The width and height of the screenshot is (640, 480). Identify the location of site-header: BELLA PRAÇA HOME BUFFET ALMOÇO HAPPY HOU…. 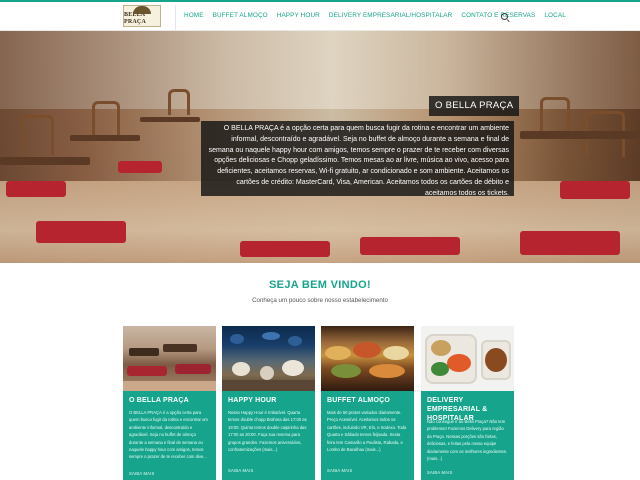
(320, 16).